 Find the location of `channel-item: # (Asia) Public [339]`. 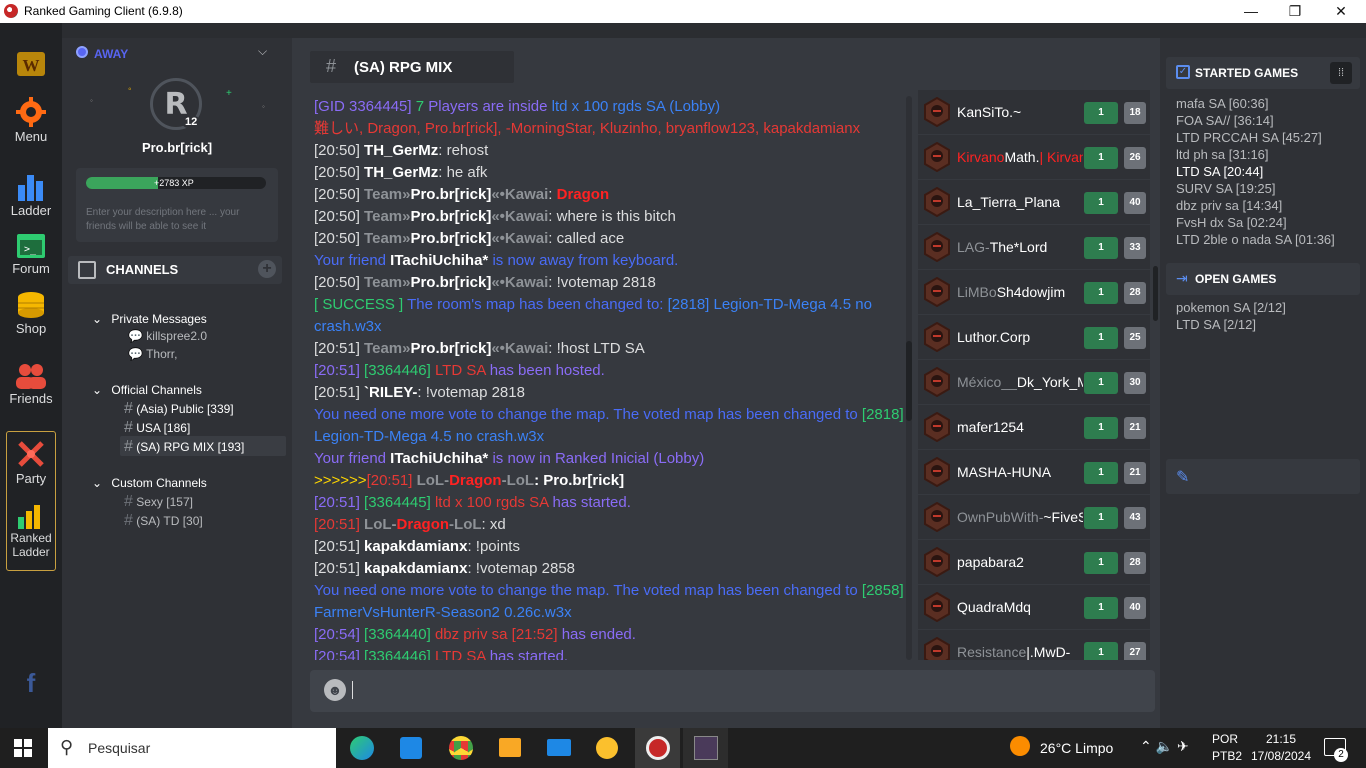

channel-item: # (Asia) Public [339] is located at coordinates (179, 409).